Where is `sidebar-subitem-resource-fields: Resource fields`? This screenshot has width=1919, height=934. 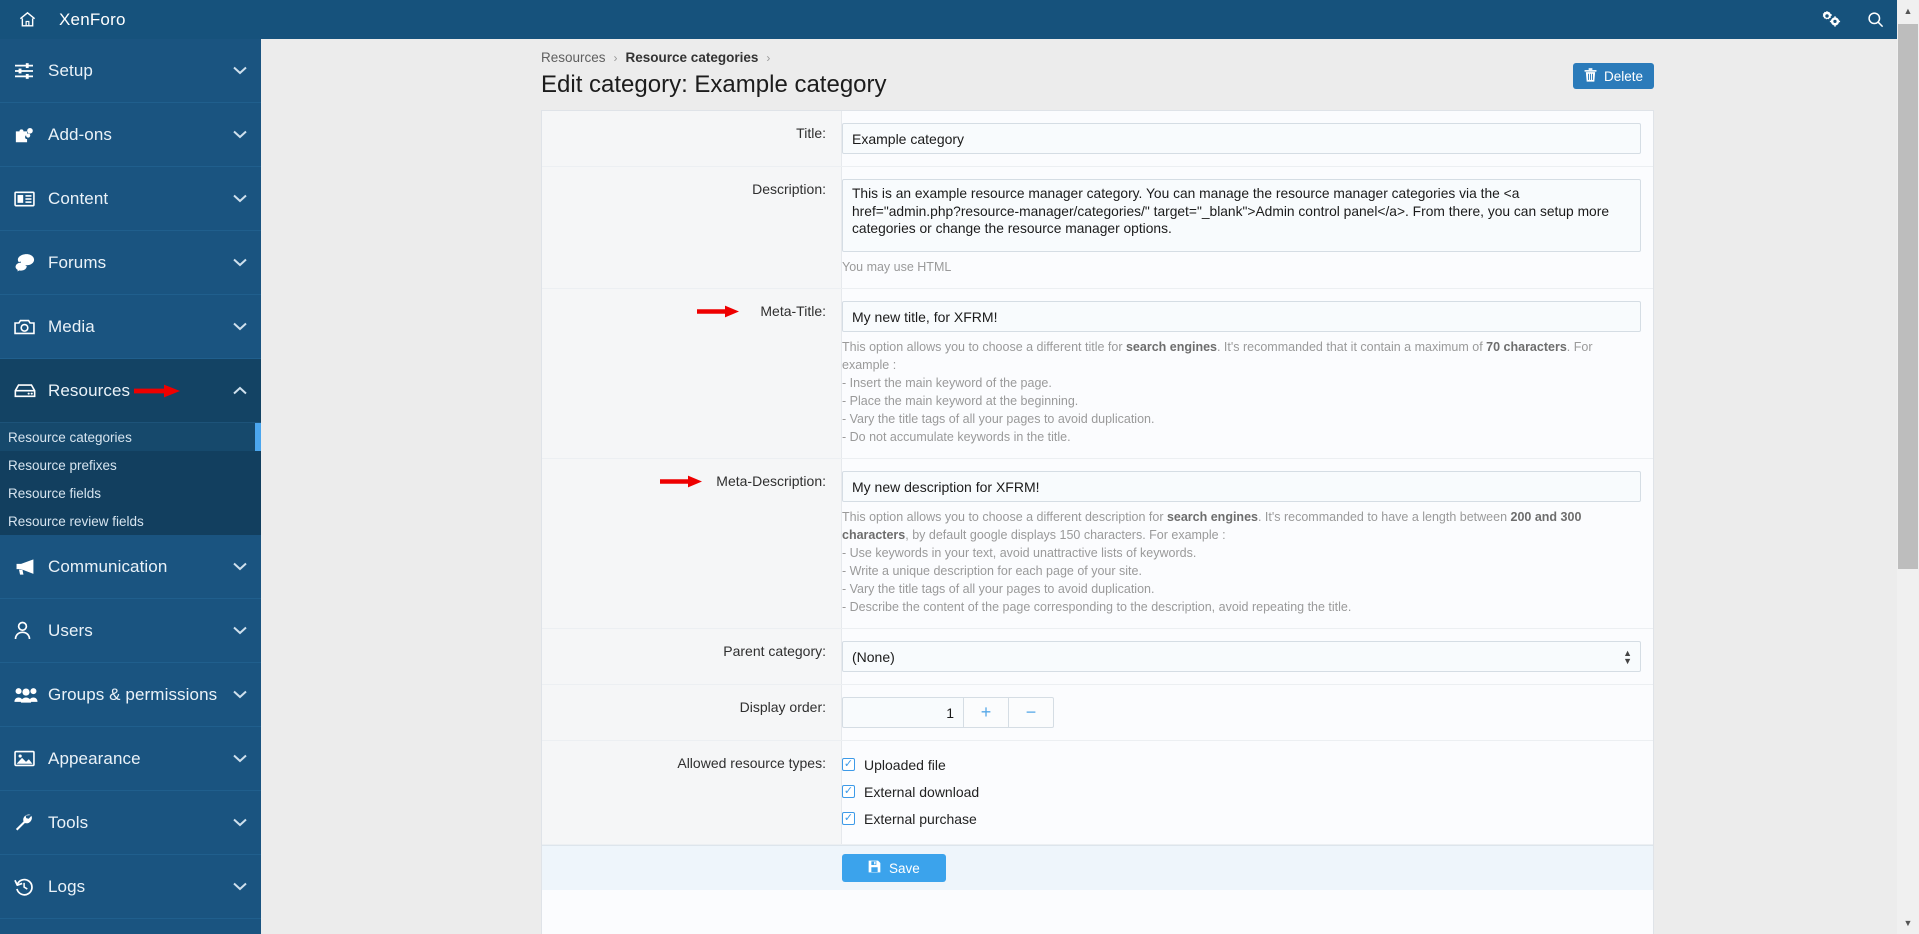 sidebar-subitem-resource-fields: Resource fields is located at coordinates (130, 493).